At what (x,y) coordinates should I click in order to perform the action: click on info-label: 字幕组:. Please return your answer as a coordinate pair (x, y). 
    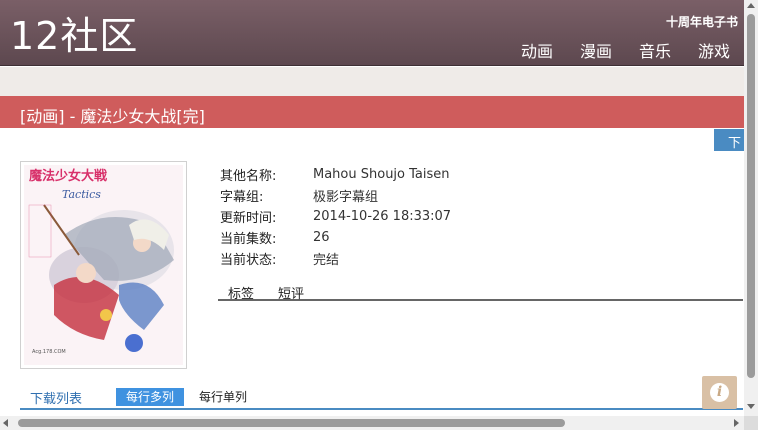
    Looking at the image, I should click on (242, 197).